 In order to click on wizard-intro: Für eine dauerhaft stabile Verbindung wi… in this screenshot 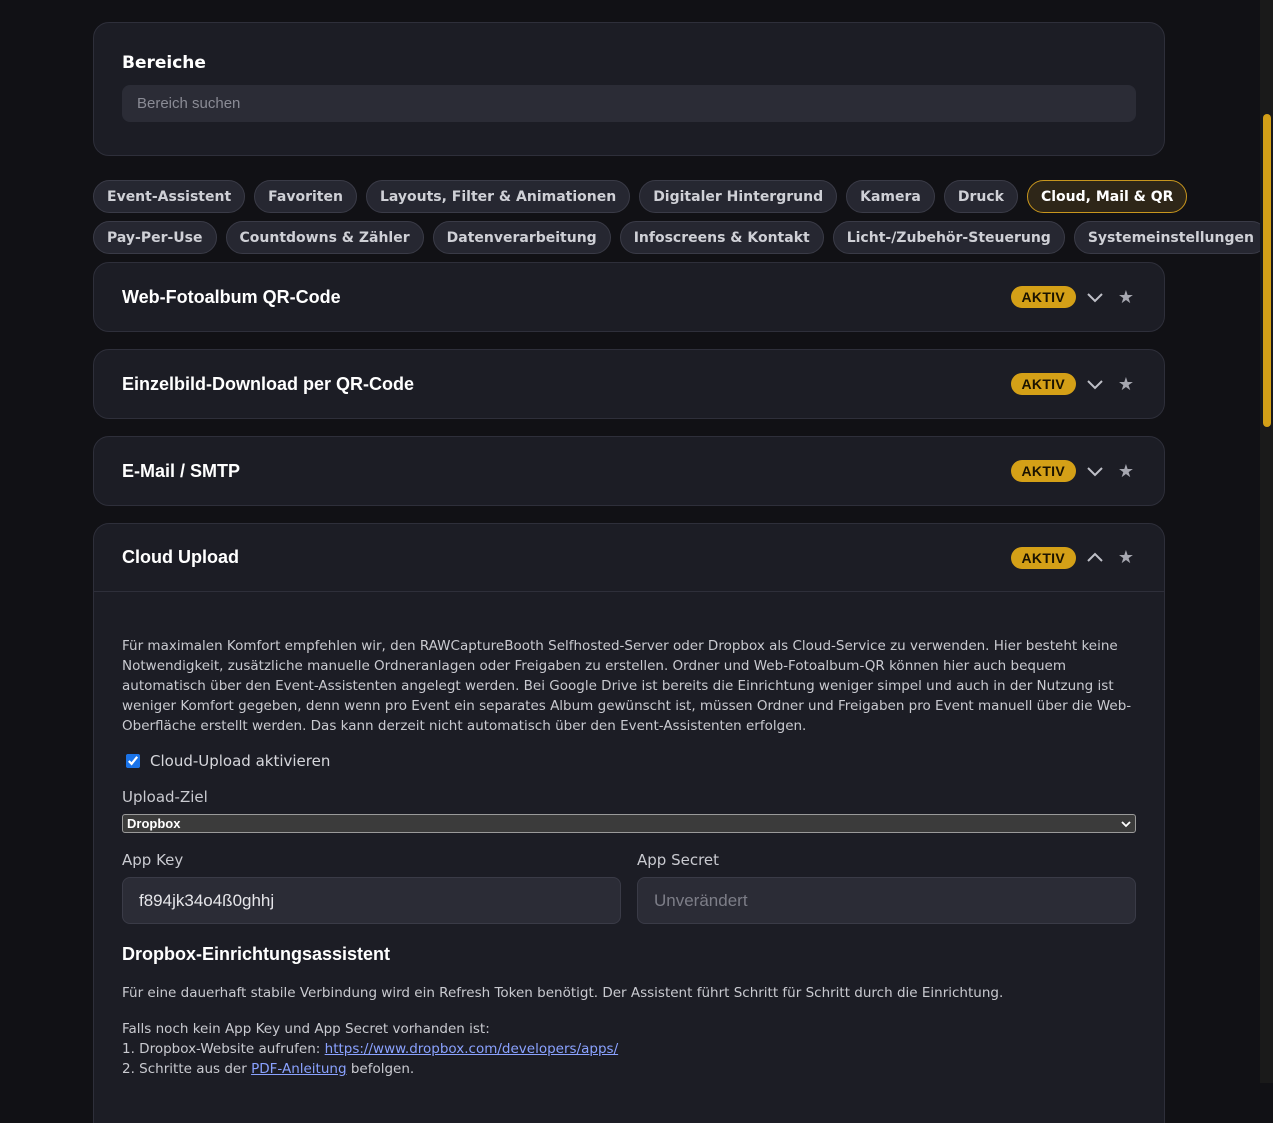, I will do `click(563, 993)`.